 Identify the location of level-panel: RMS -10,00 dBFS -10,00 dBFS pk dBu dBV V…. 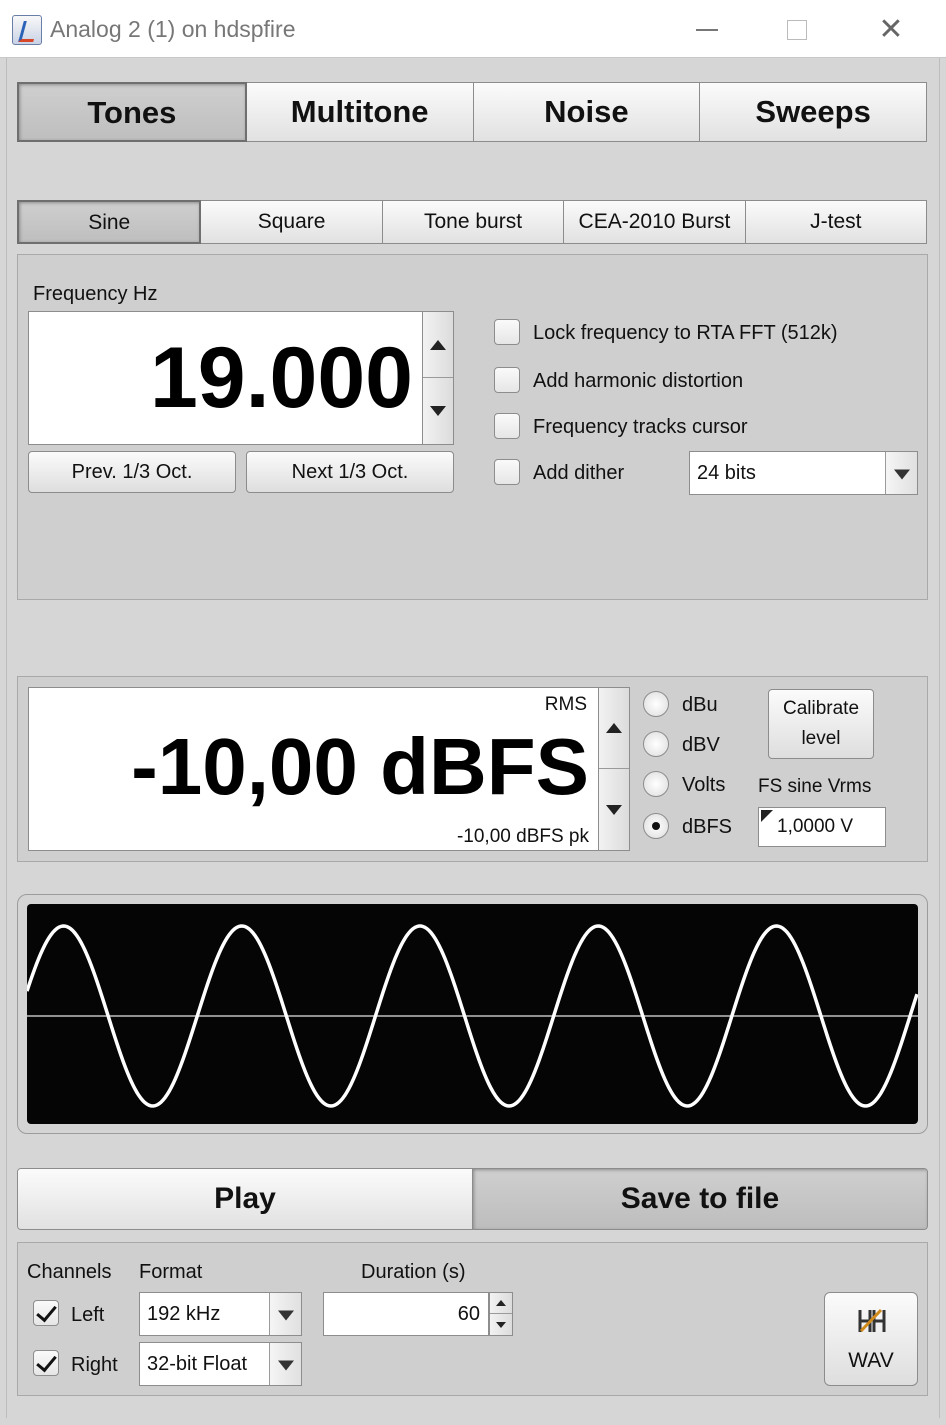
(472, 769).